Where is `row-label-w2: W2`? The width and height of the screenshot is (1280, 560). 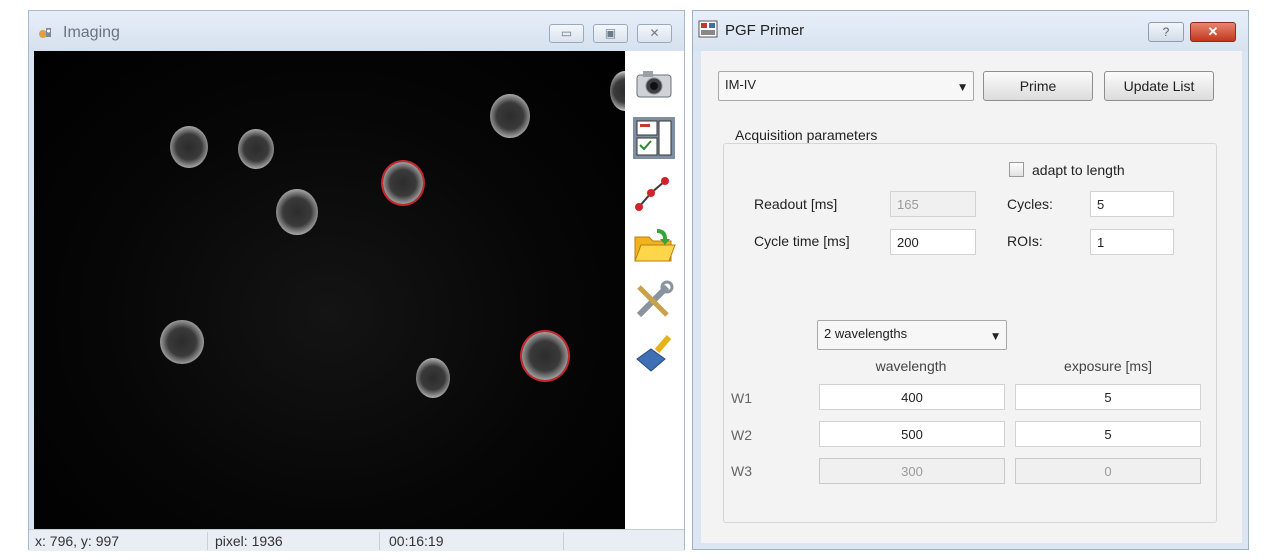 row-label-w2: W2 is located at coordinates (741, 435).